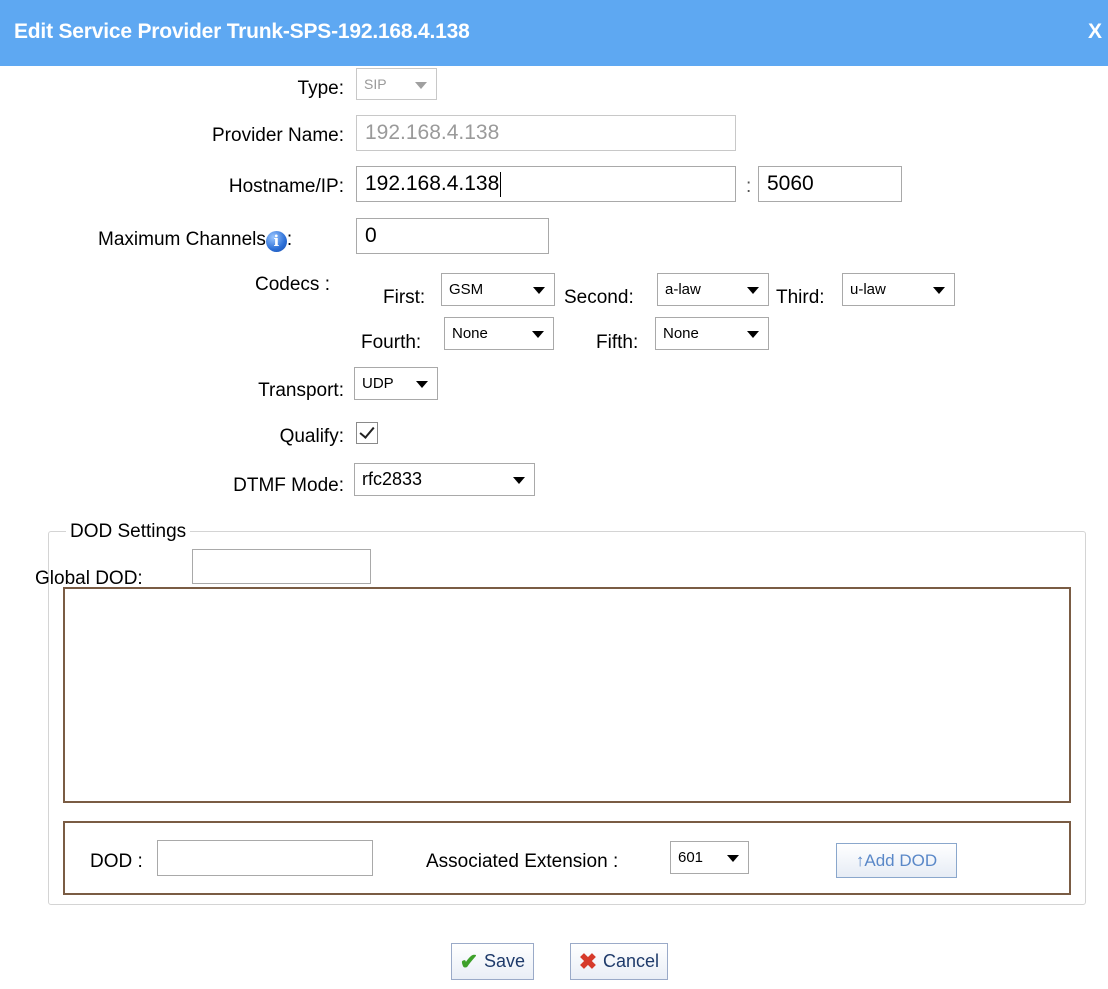 This screenshot has width=1108, height=989. I want to click on info-icon: i, so click(276, 241).